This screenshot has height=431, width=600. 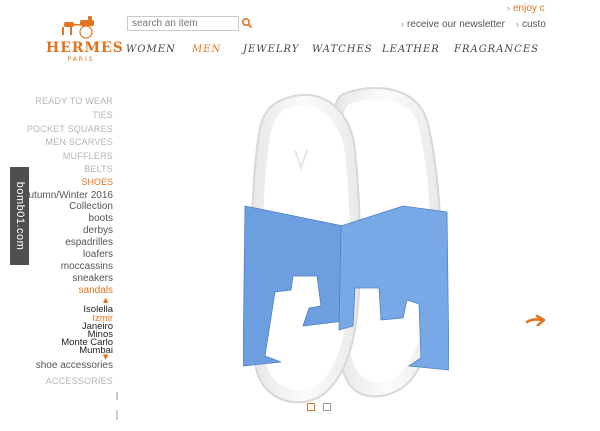 What do you see at coordinates (496, 49) in the screenshot?
I see `nav-fragrances: FRAGRANCES` at bounding box center [496, 49].